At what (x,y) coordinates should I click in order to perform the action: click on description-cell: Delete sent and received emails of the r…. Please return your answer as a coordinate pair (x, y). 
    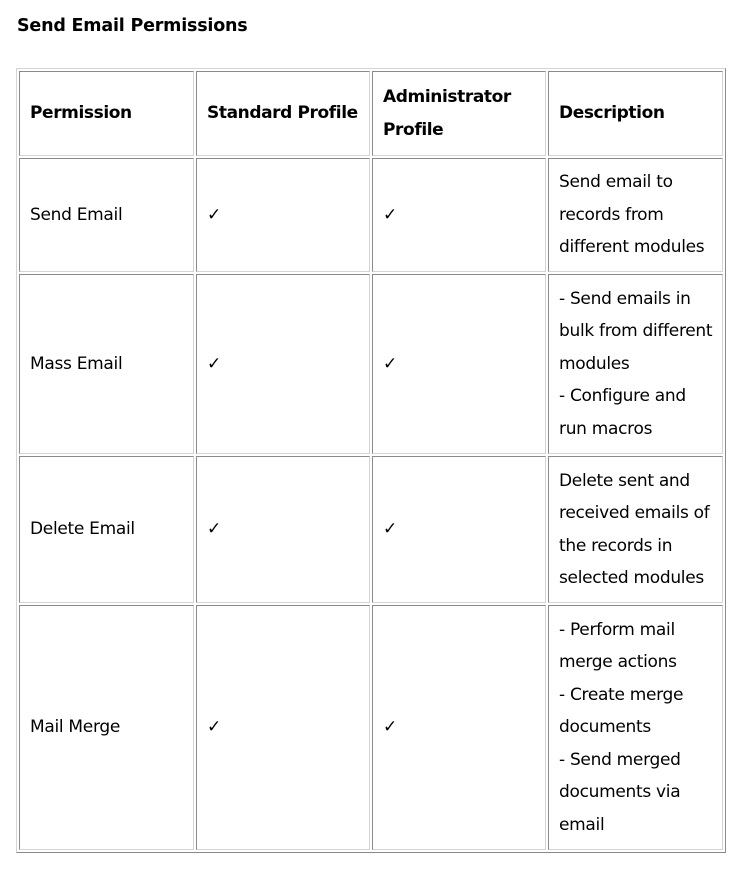
    Looking at the image, I should click on (635, 529).